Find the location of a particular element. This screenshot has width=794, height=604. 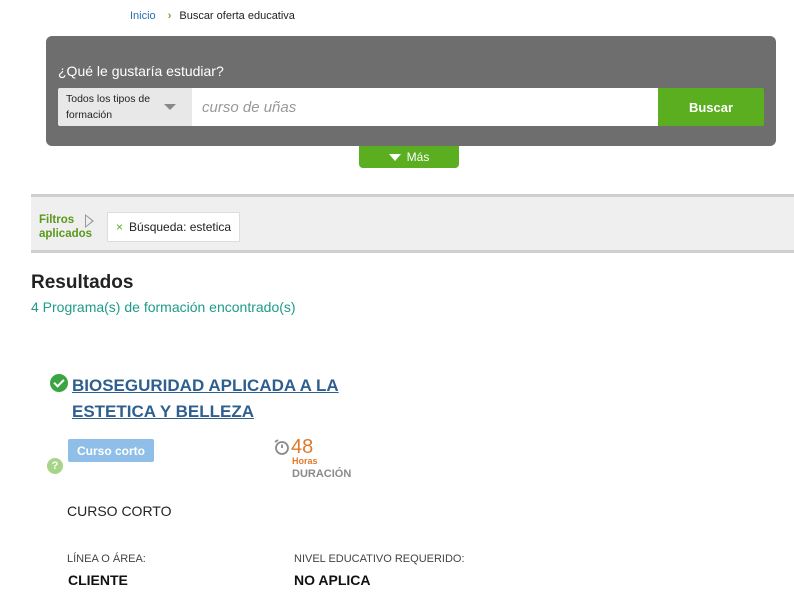

breadcrumb: Inicio › Buscar oferta educativa is located at coordinates (212, 16).